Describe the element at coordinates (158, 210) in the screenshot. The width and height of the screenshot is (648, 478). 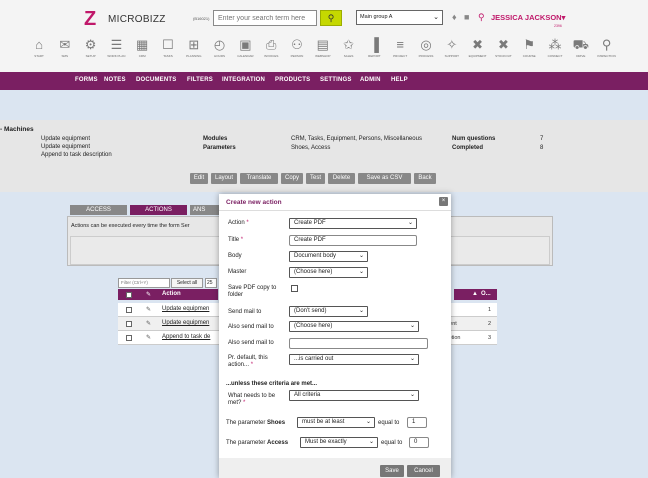
I see `tab-actions: ACTIONS` at that location.